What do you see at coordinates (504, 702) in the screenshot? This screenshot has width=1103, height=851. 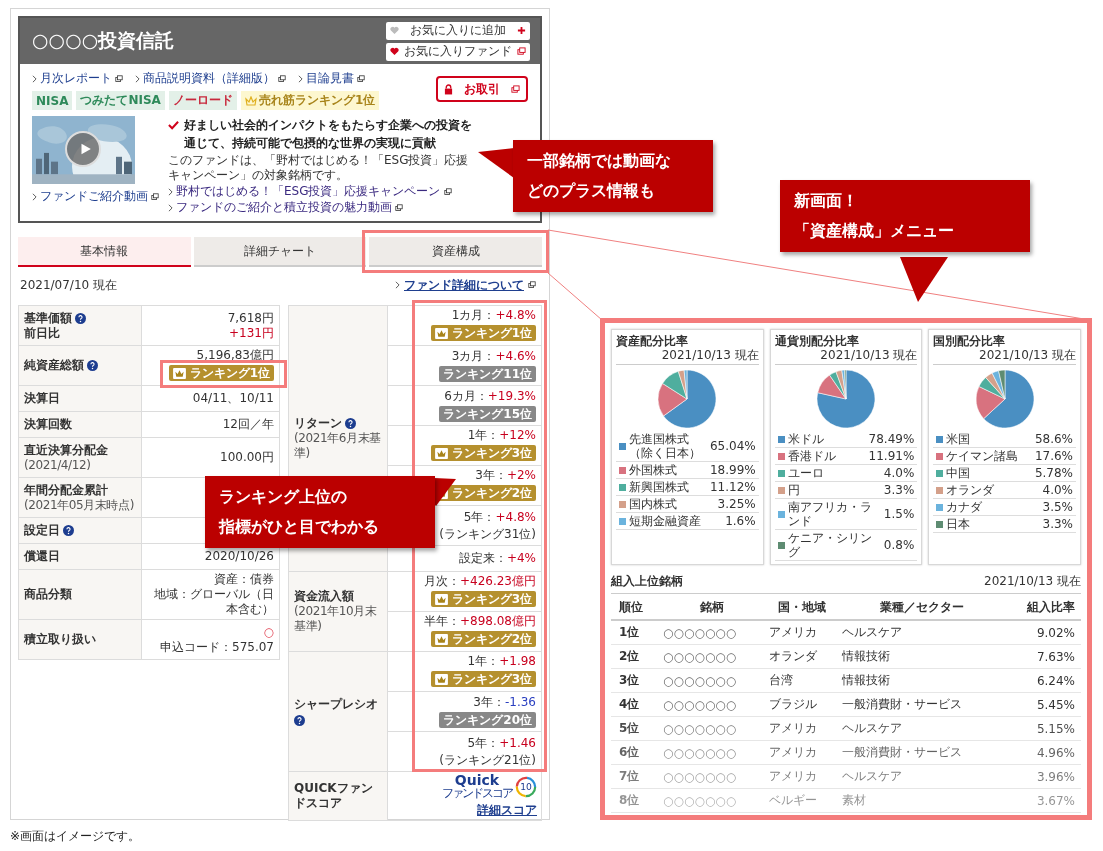 I see `metric-value: 3年：-1.36` at bounding box center [504, 702].